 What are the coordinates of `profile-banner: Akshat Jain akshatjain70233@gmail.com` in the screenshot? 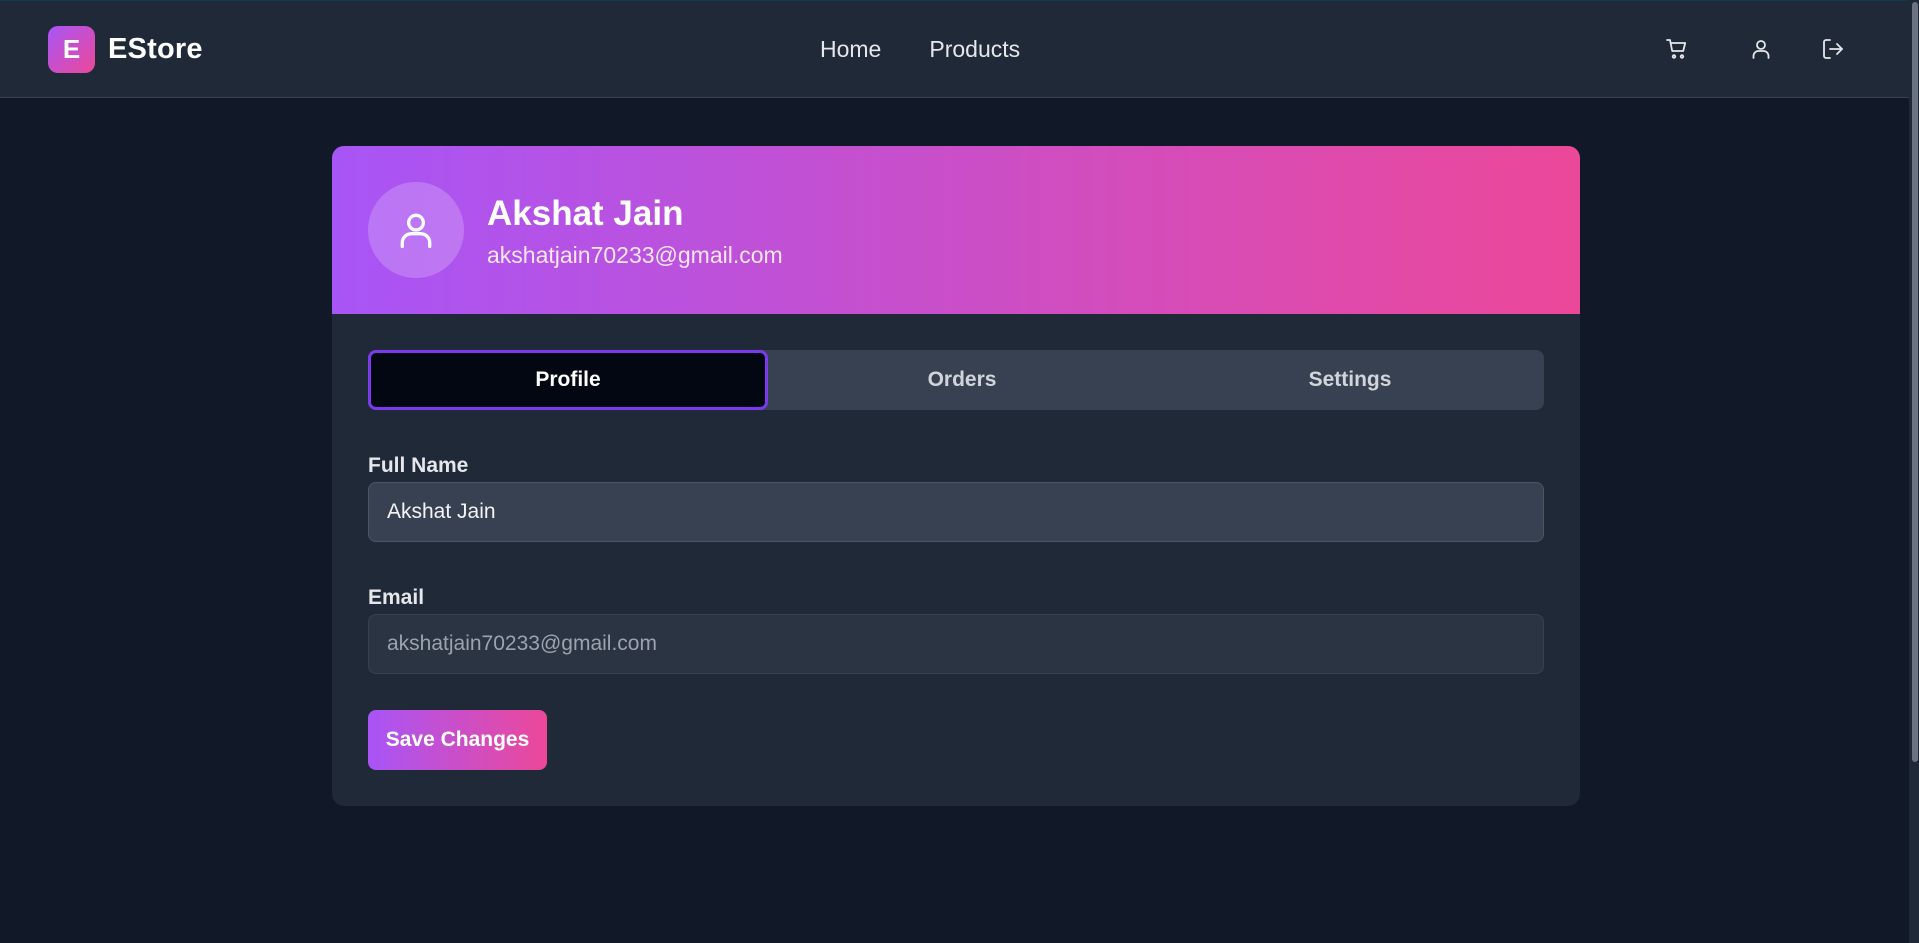 It's located at (956, 230).